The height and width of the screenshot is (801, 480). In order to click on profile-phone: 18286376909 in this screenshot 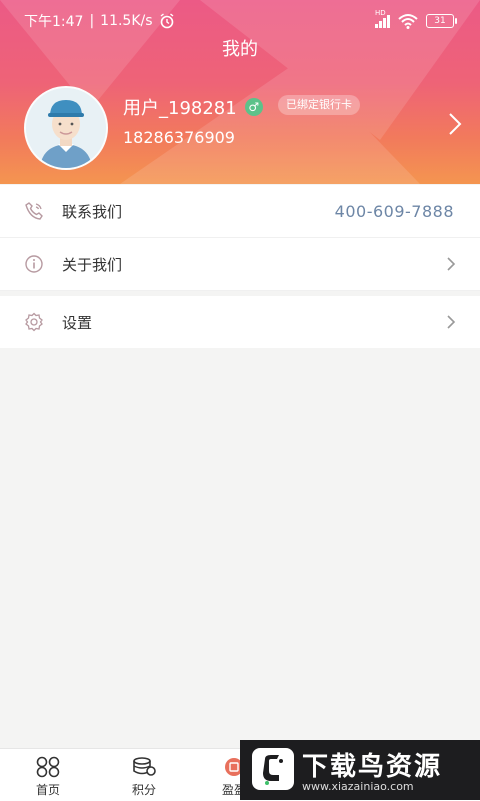, I will do `click(179, 137)`.